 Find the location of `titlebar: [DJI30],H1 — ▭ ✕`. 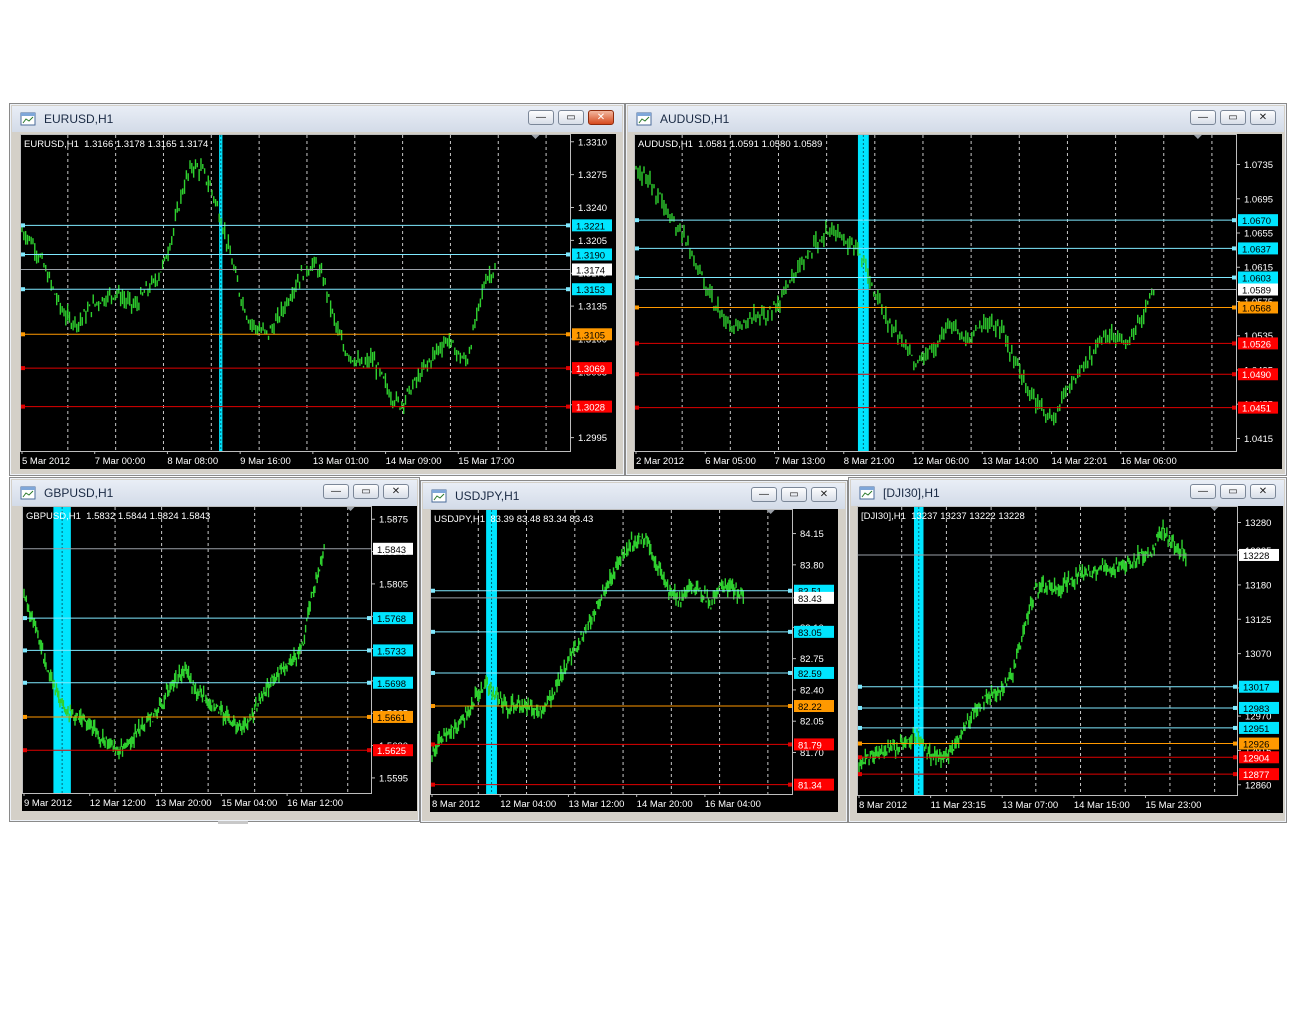

titlebar: [DJI30],H1 — ▭ ✕ is located at coordinates (1067, 493).